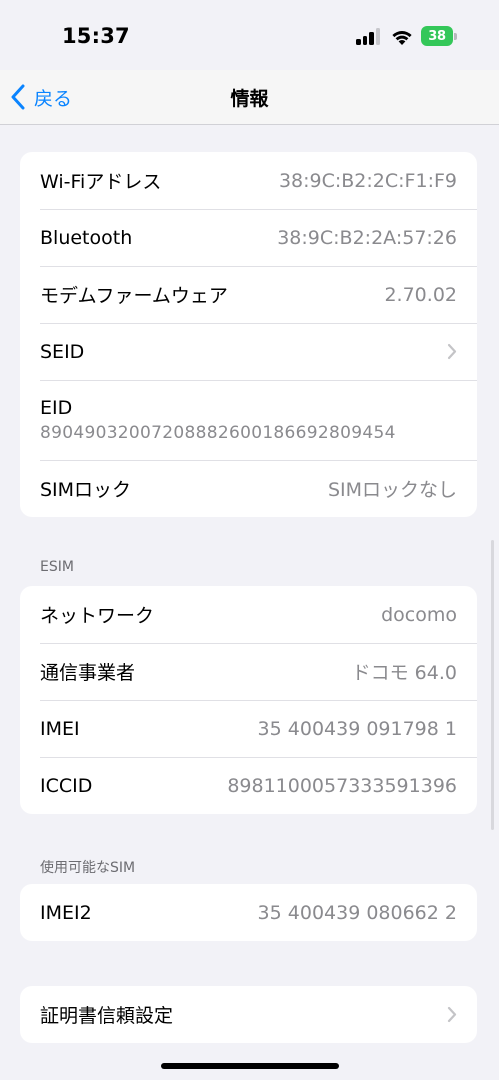 This screenshot has height=1080, width=499. Describe the element at coordinates (420, 294) in the screenshot. I see `row-value: 2.70.02` at that location.